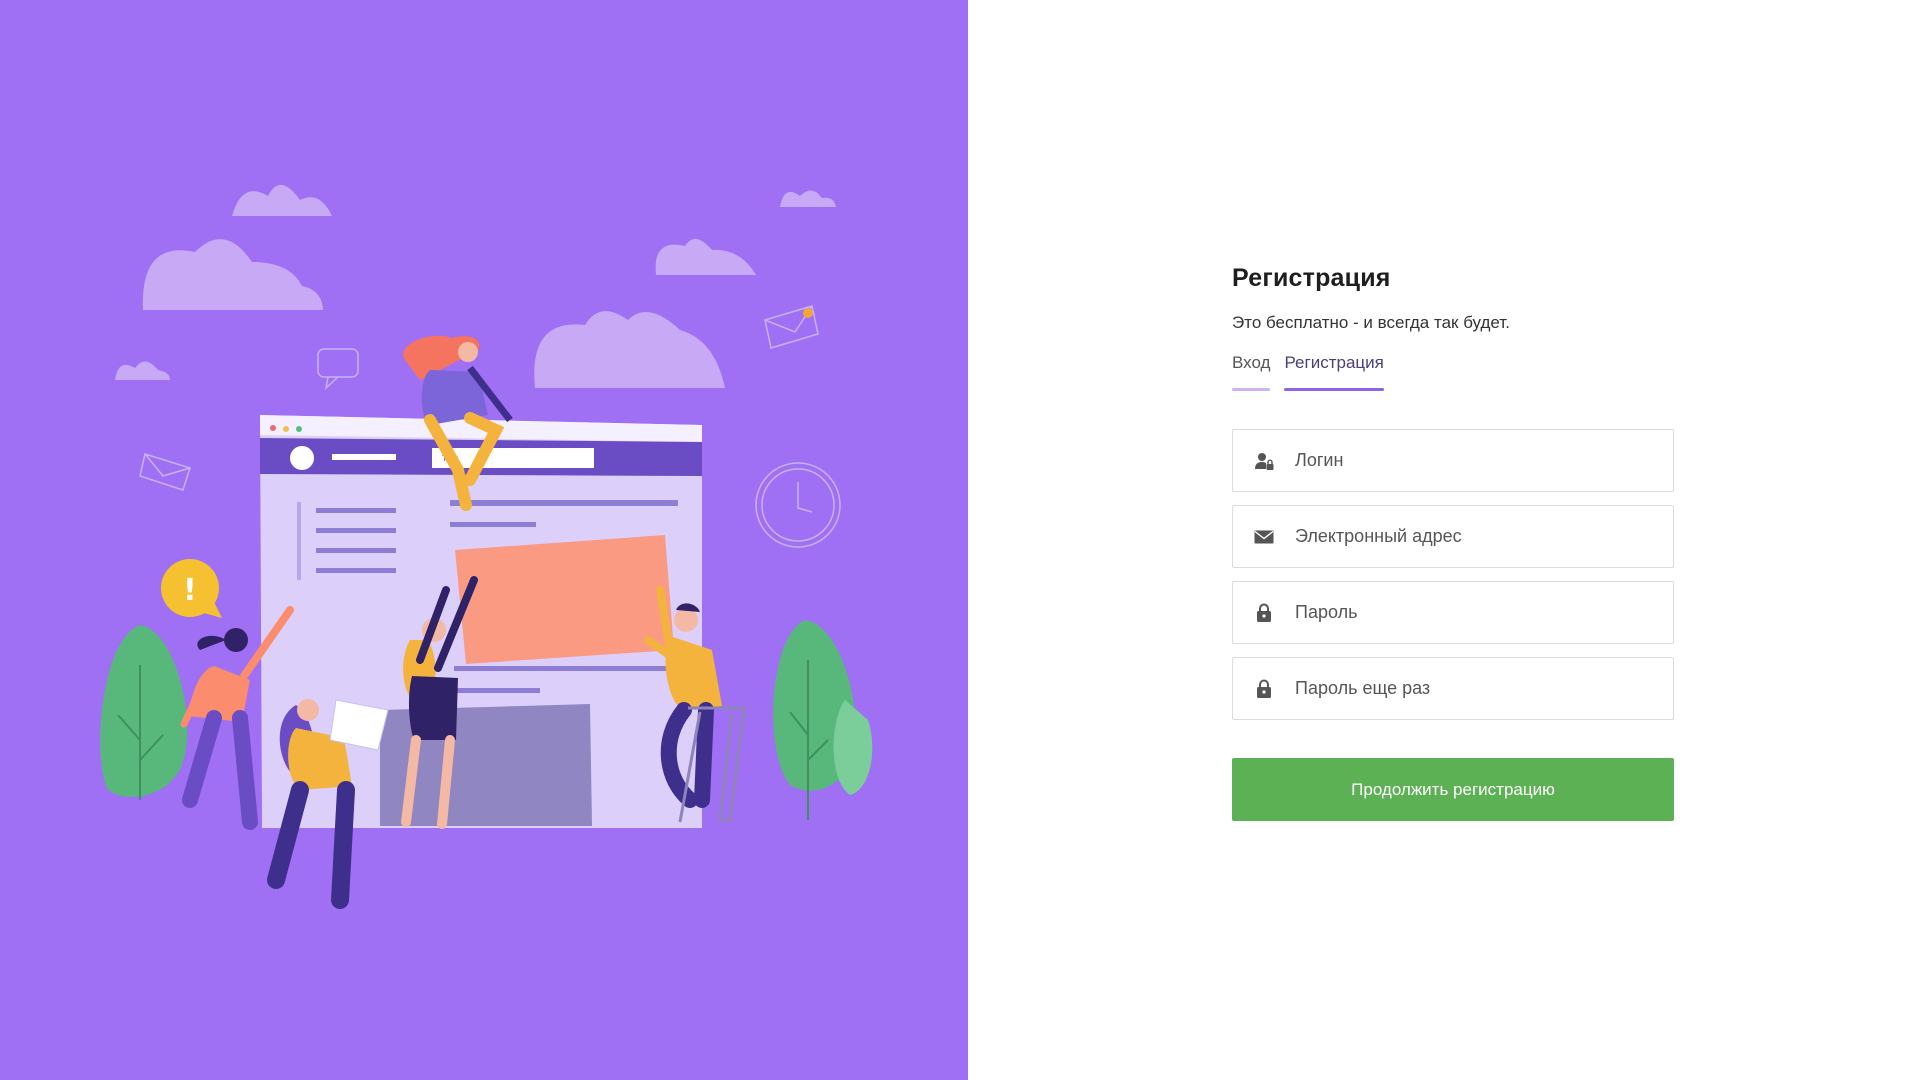 This screenshot has height=1080, width=1920. I want to click on password-input, so click(1475, 612).